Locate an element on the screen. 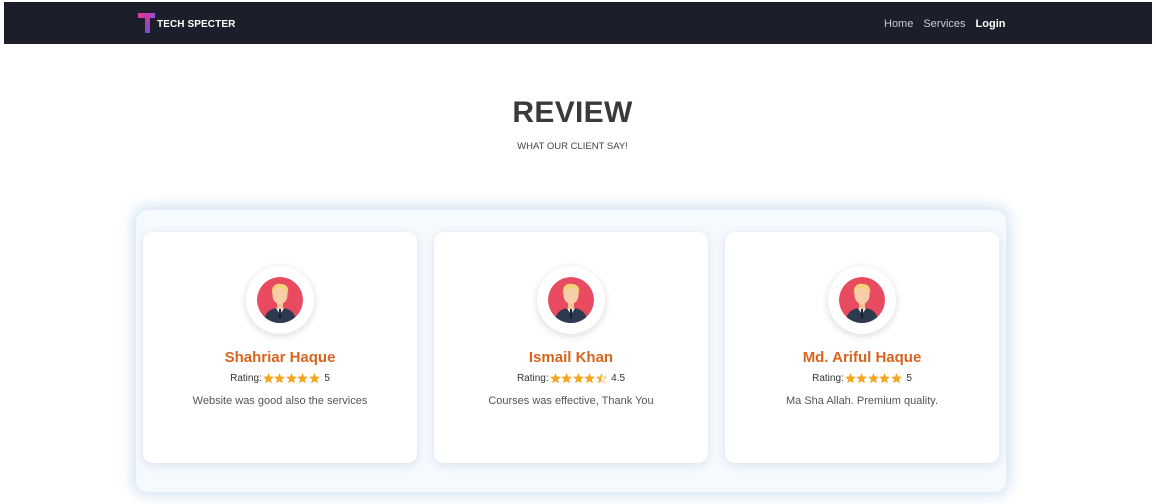  reviewer-name: Ismail Khan is located at coordinates (571, 357).